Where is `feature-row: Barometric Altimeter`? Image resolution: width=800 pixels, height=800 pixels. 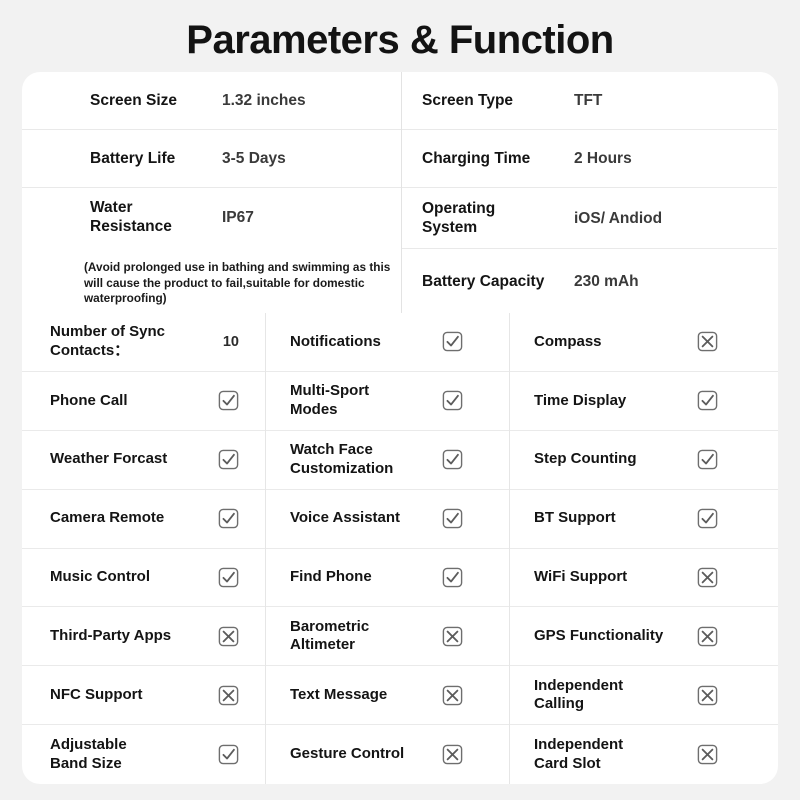
feature-row: Barometric Altimeter is located at coordinates (387, 637).